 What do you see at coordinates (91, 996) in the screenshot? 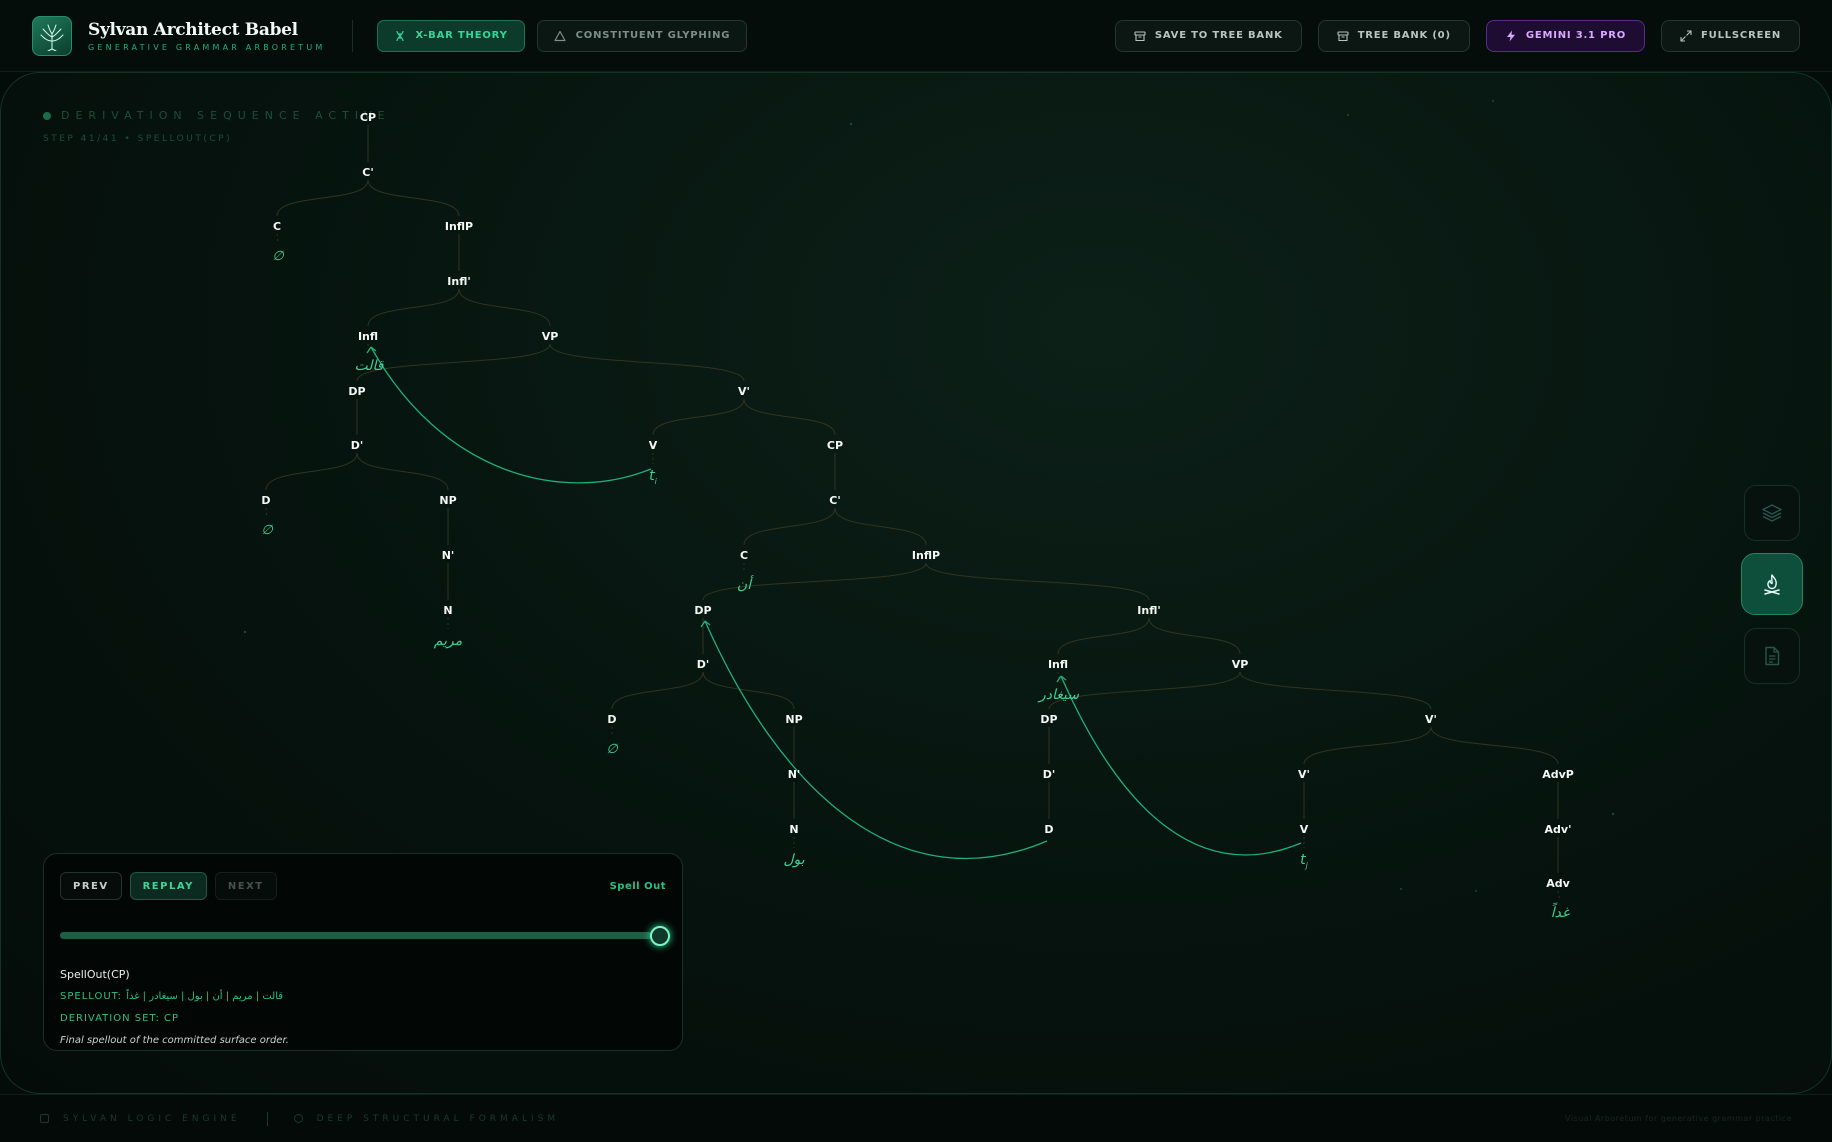
I see `spellout-prefix: SPELLOUT:` at bounding box center [91, 996].